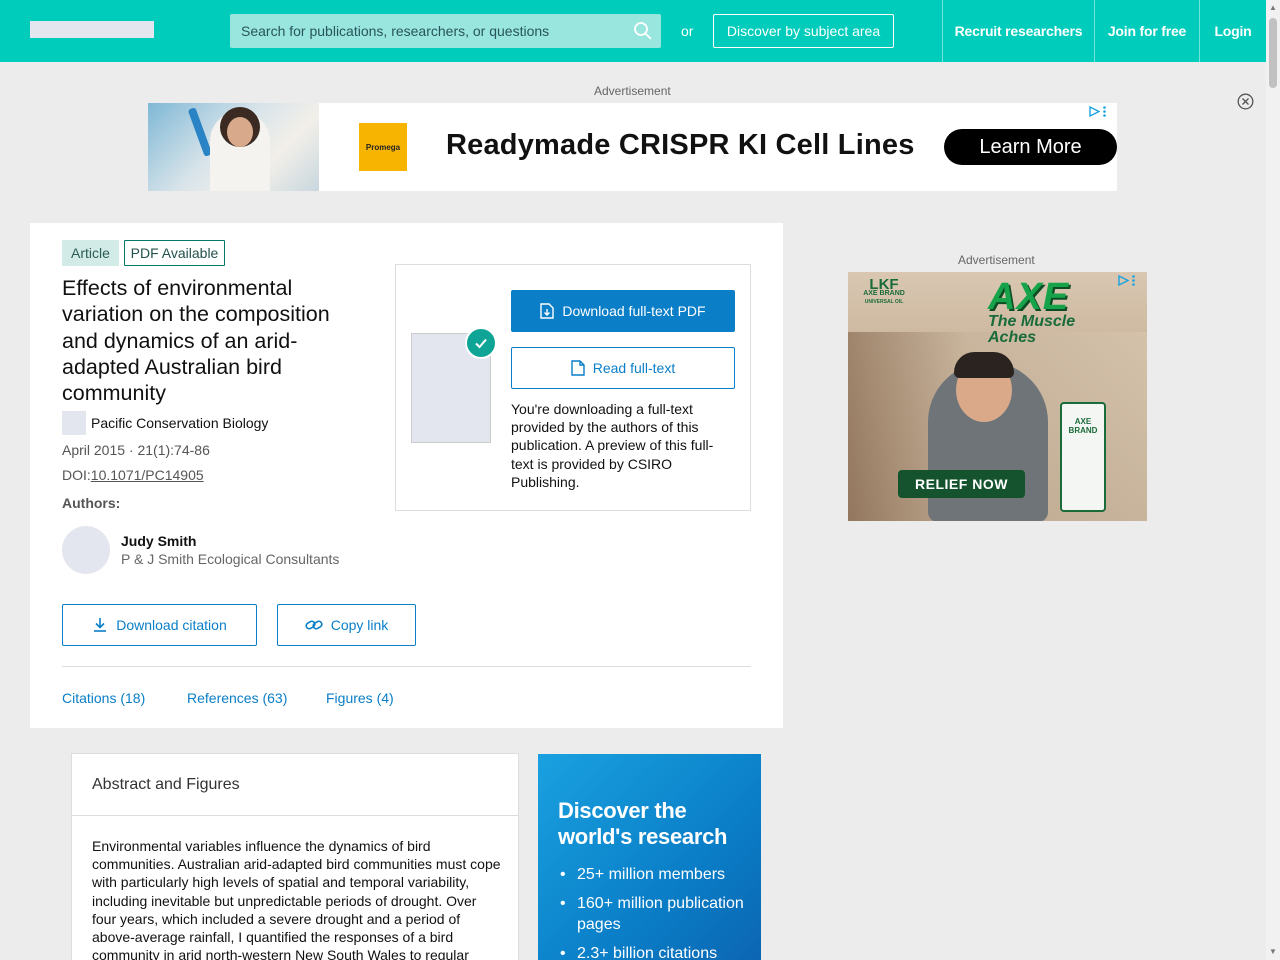  What do you see at coordinates (1273, 53) in the screenshot?
I see `scrollbar-thumb` at bounding box center [1273, 53].